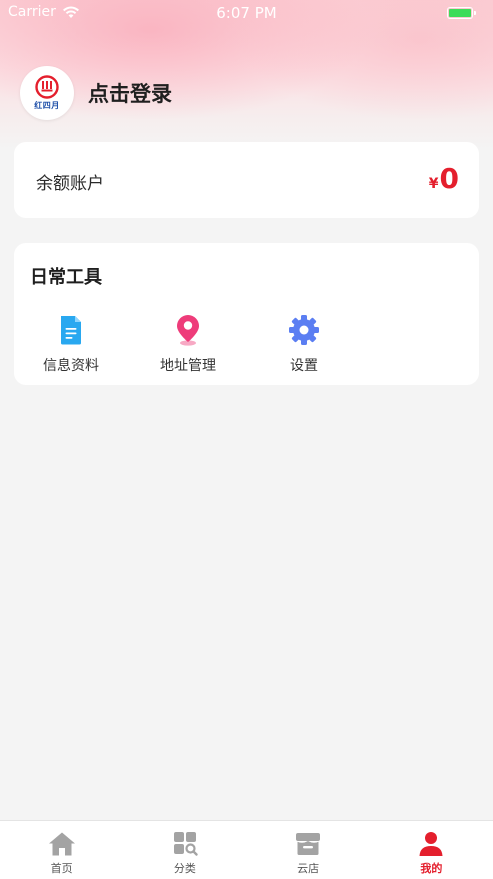  I want to click on status-bar: Carrier 6:07 PM, so click(246, 13).